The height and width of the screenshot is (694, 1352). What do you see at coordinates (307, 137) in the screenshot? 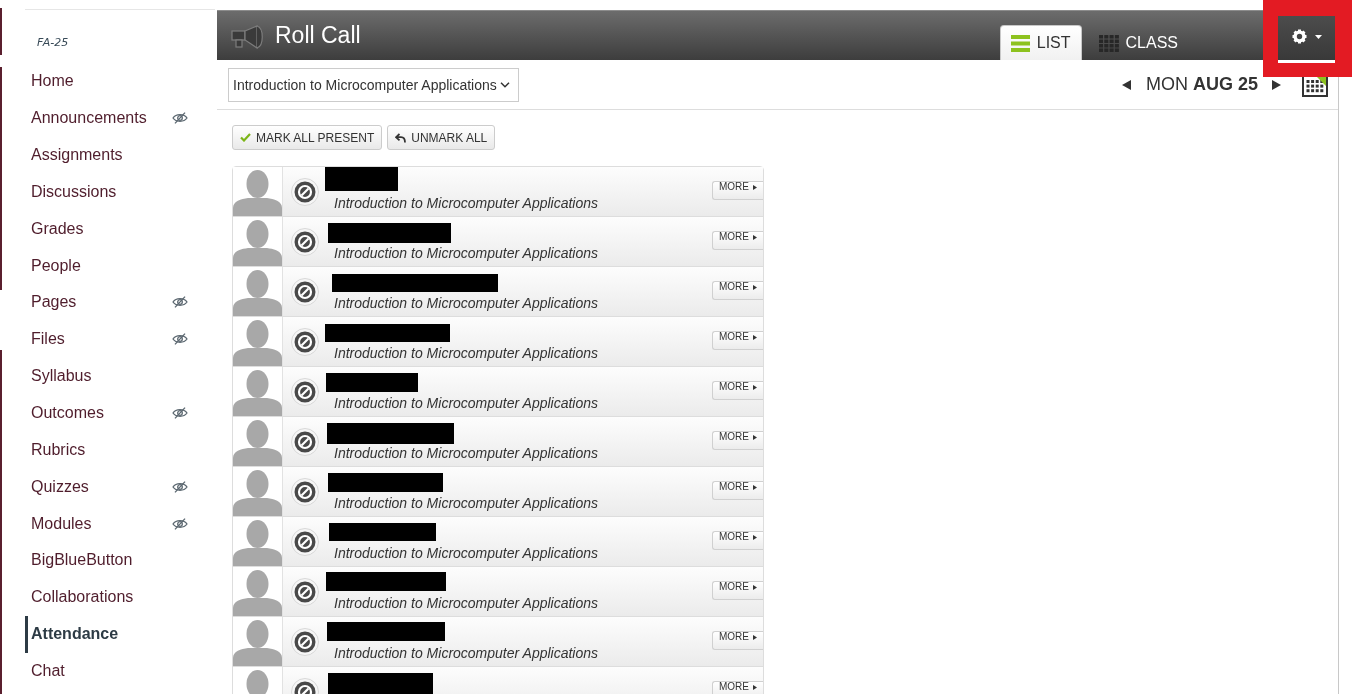
I see `mark-all-button: MARK ALL PRESENT` at bounding box center [307, 137].